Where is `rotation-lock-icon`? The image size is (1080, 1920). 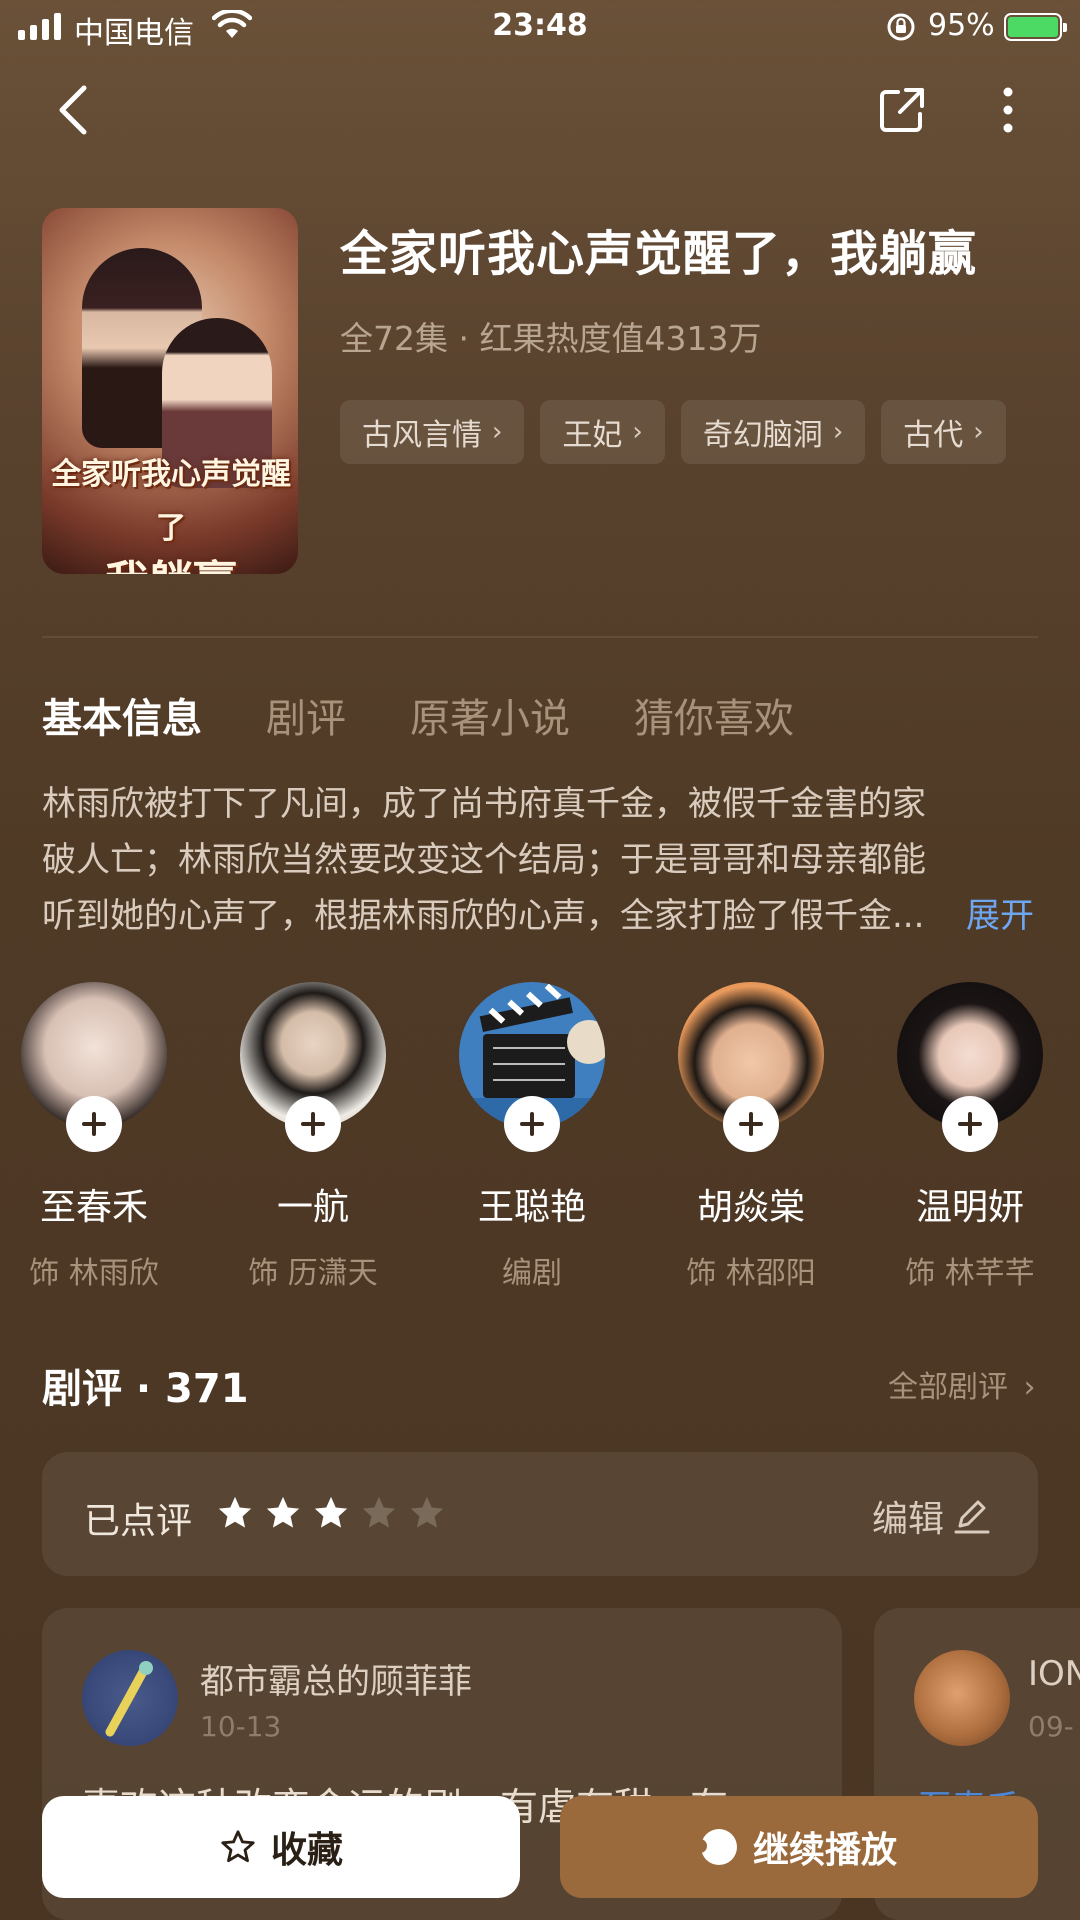
rotation-lock-icon is located at coordinates (901, 27).